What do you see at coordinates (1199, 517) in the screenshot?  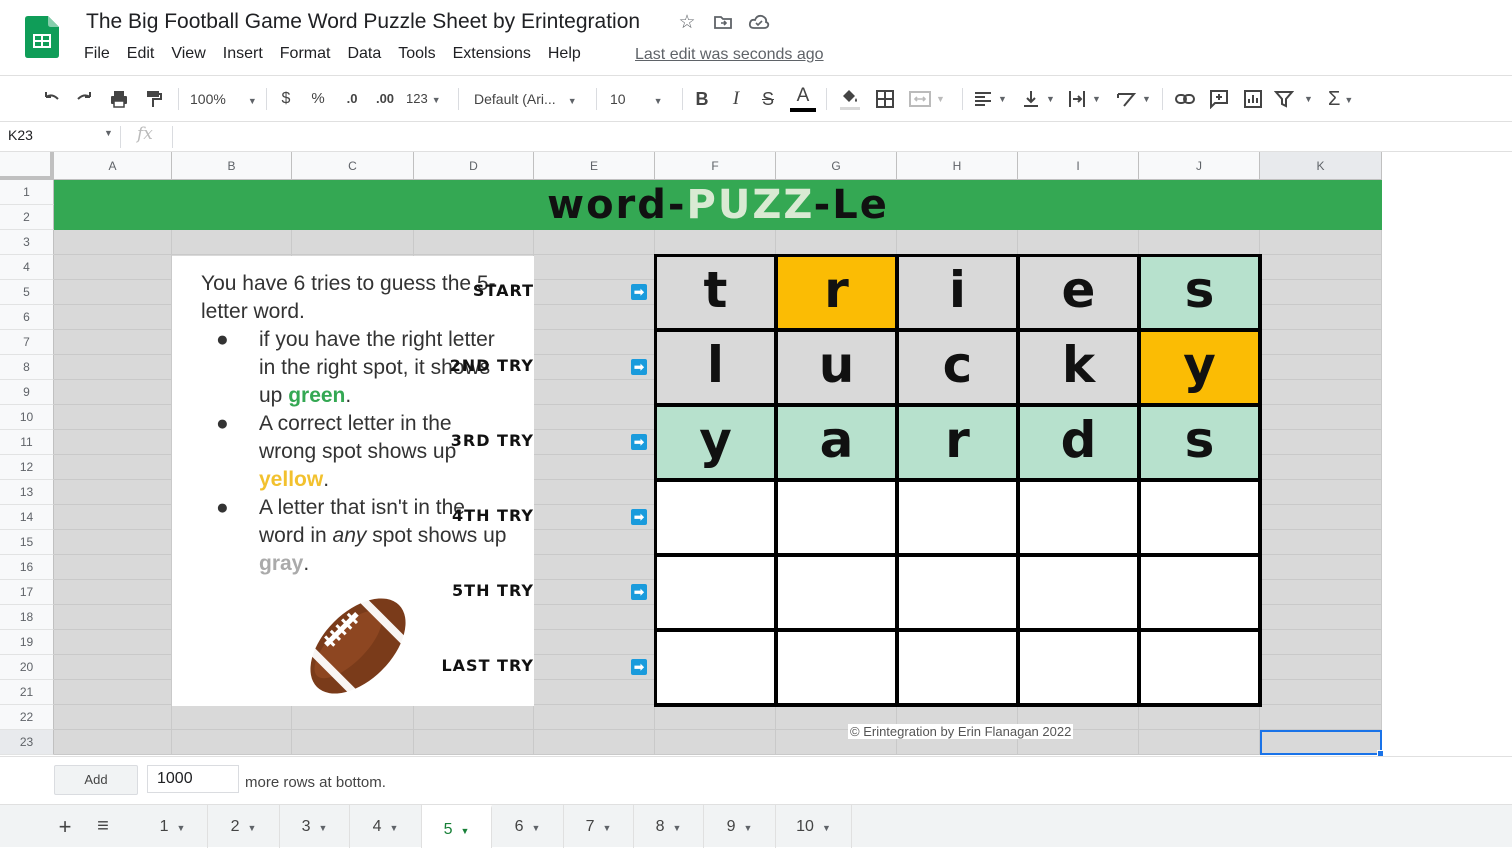 I see `guess-cell-r4-c5` at bounding box center [1199, 517].